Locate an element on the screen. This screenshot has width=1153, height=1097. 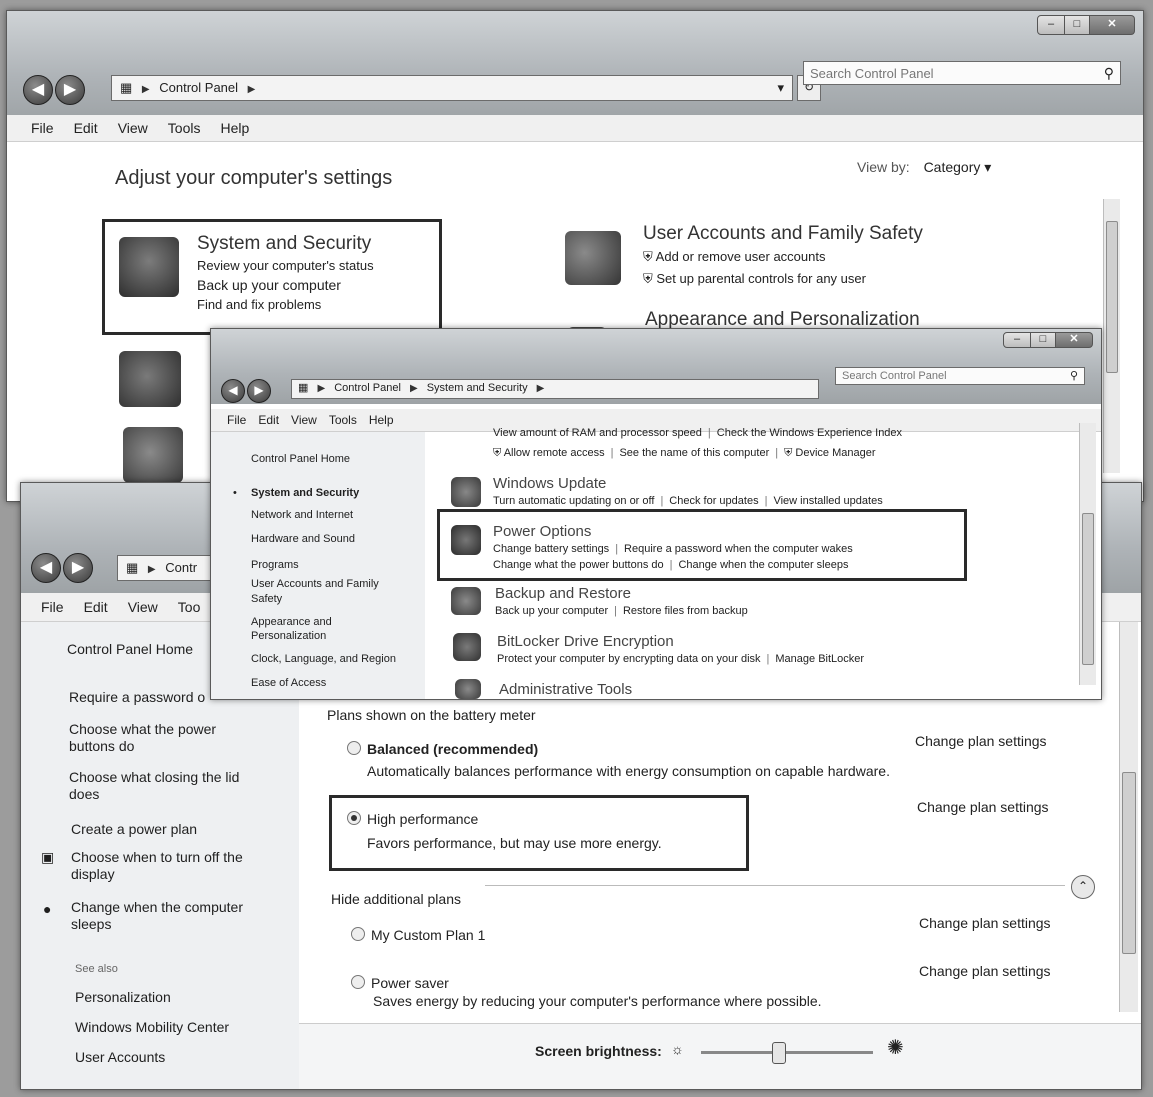
item-title: Backup and Restore is located at coordinates (563, 593).